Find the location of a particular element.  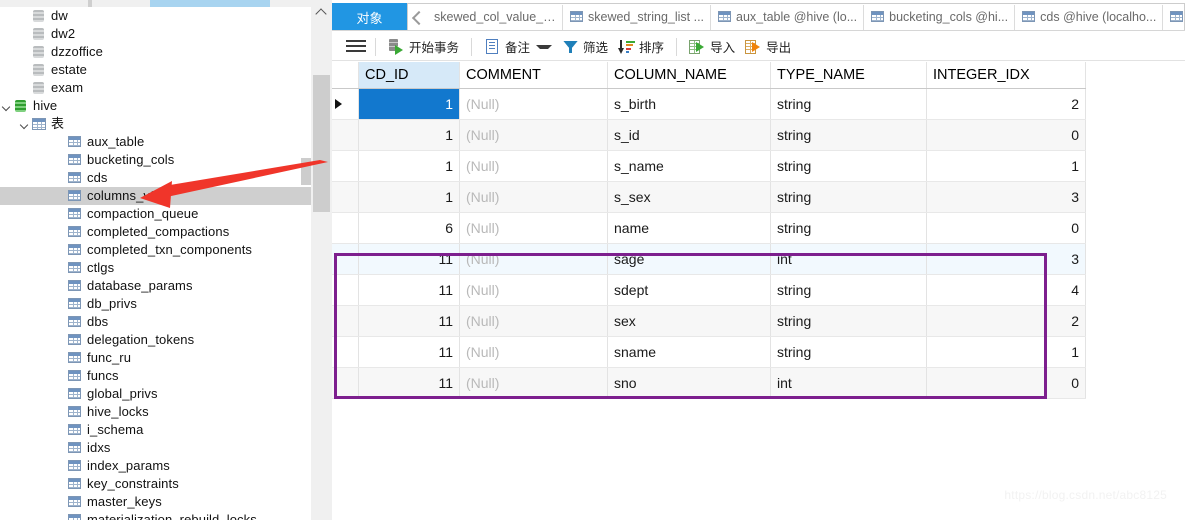

tree-item-ctlgs: ctlgs is located at coordinates (155, 268).